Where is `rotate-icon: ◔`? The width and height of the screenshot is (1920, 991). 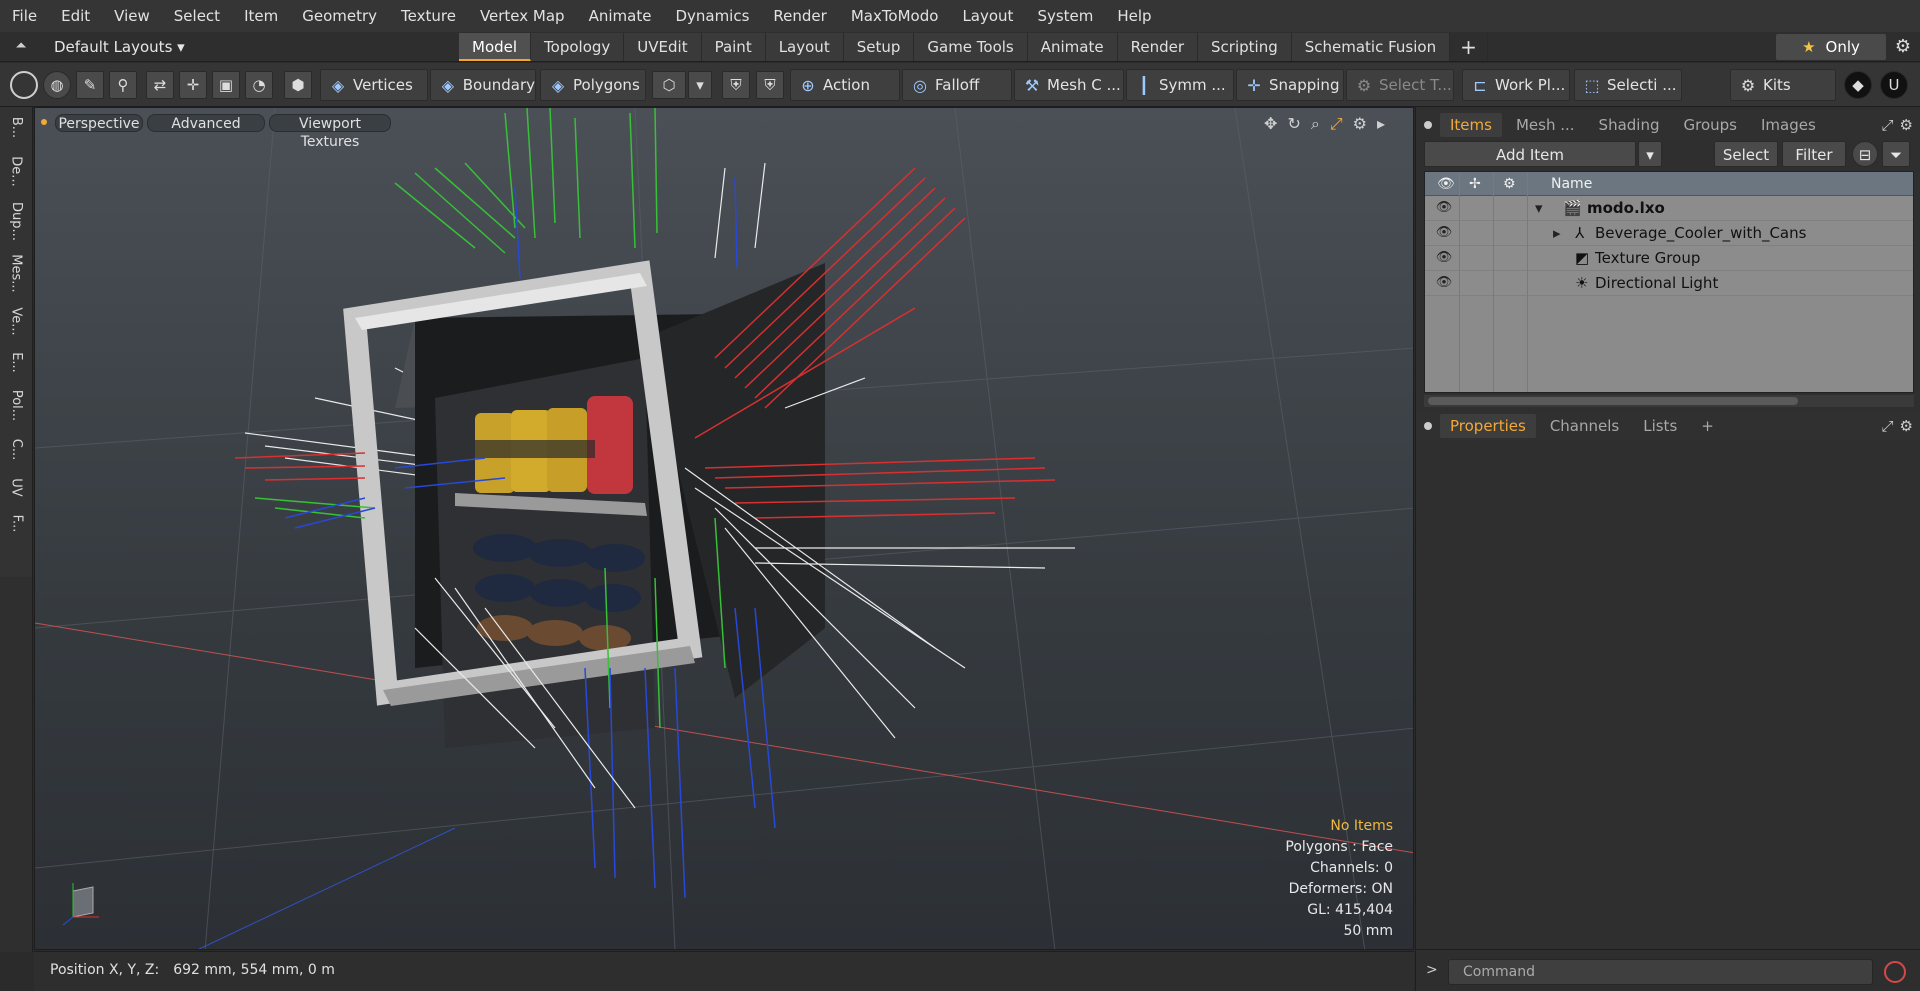 rotate-icon: ◔ is located at coordinates (259, 85).